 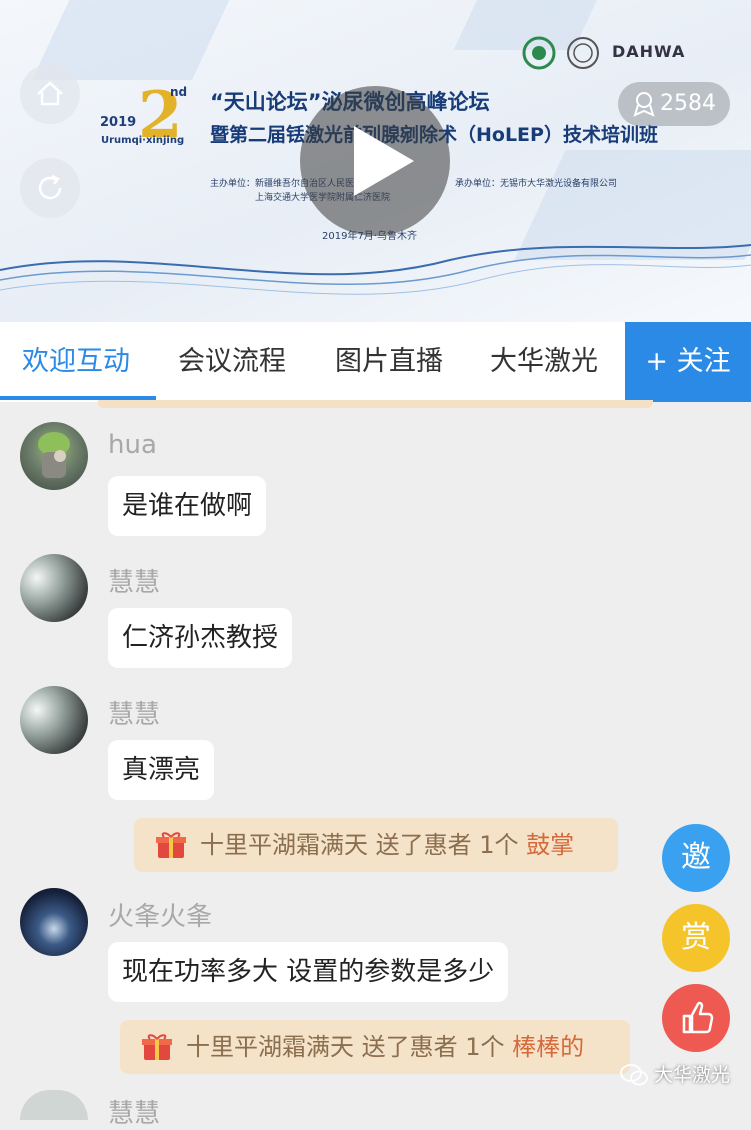 What do you see at coordinates (375, 404) in the screenshot?
I see `notice-strip` at bounding box center [375, 404].